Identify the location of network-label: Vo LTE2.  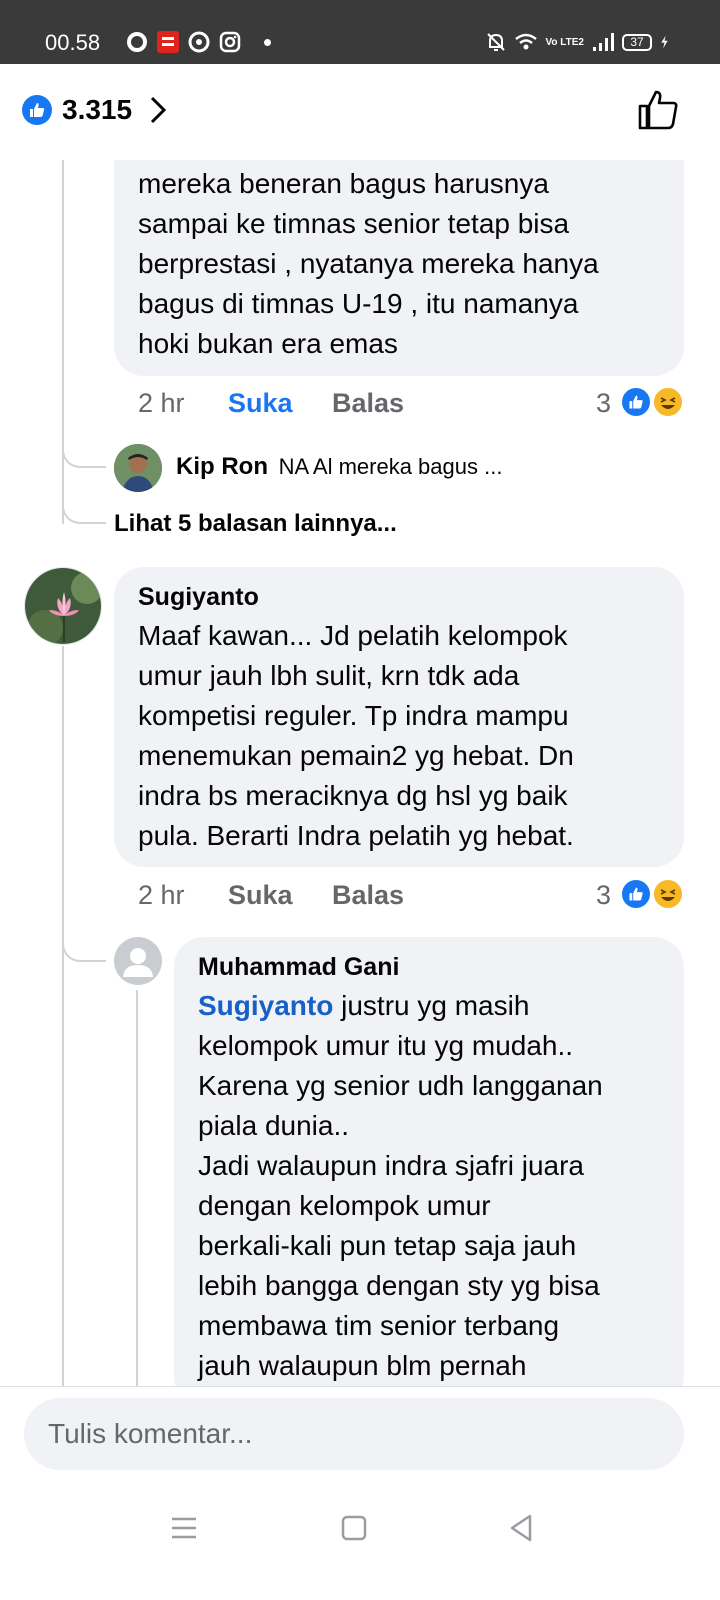
(564, 42).